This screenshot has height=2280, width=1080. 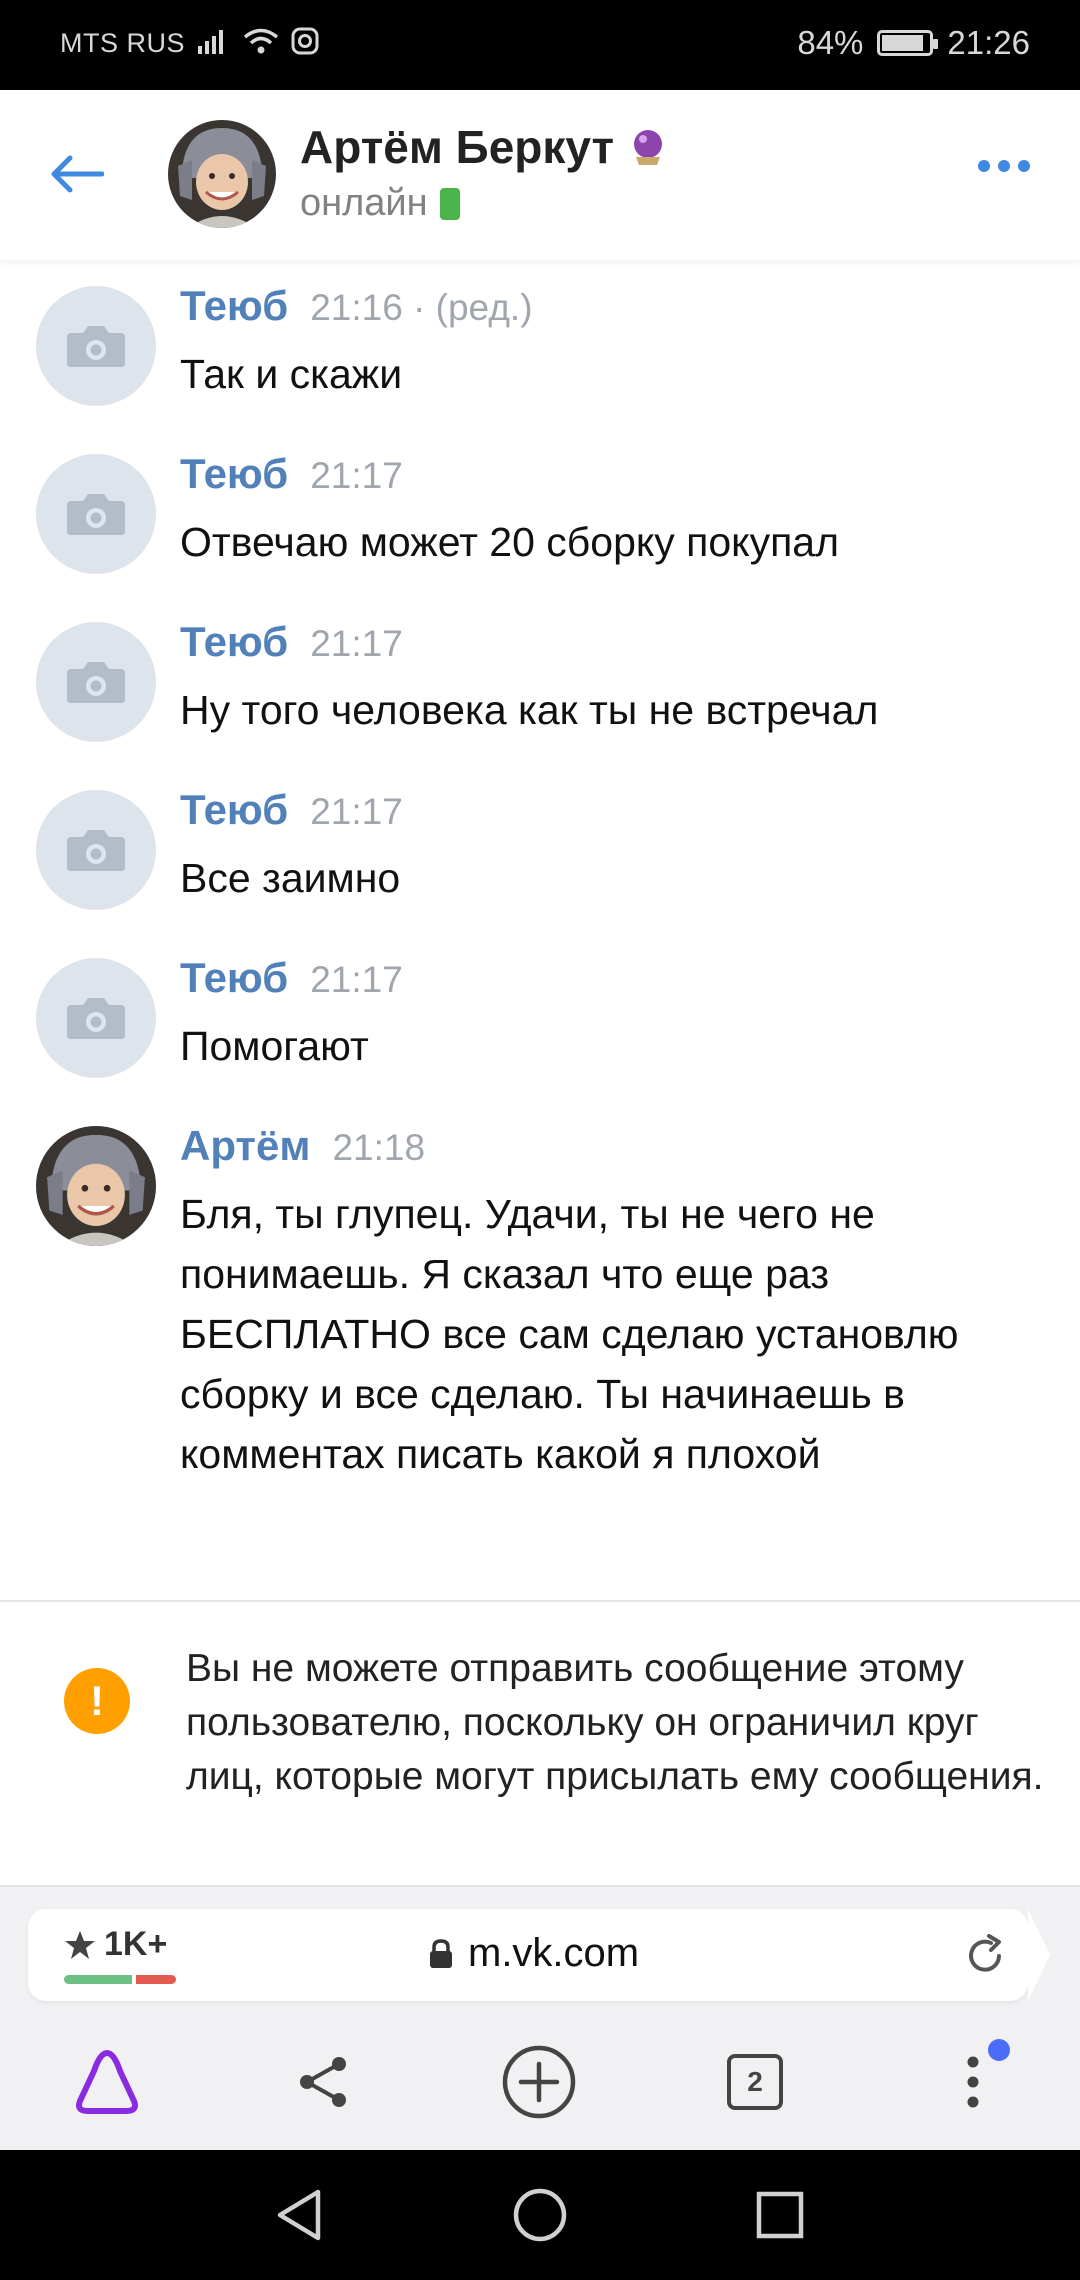 I want to click on site-rating: 1K+, so click(x=115, y=1944).